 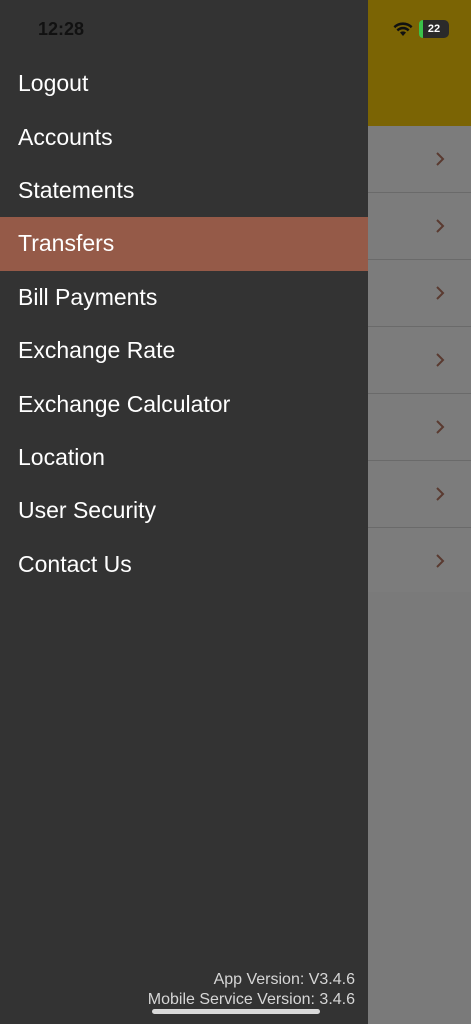 I want to click on service-version: Mobile Service Version: 3.4.6, so click(x=251, y=999).